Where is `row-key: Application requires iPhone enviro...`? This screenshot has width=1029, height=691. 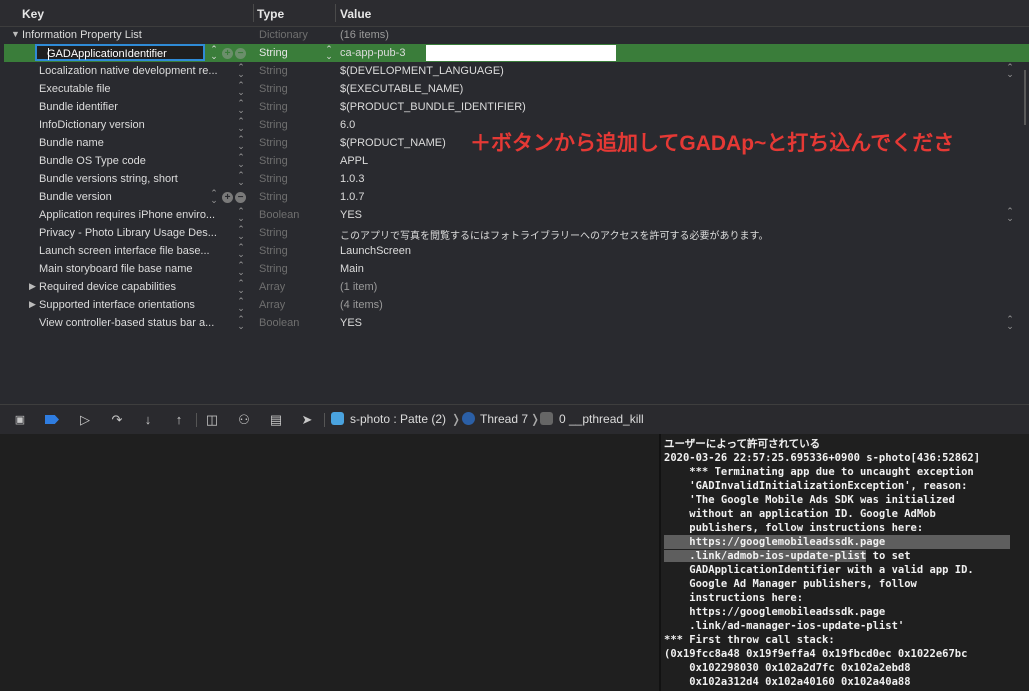
row-key: Application requires iPhone enviro... is located at coordinates (135, 215).